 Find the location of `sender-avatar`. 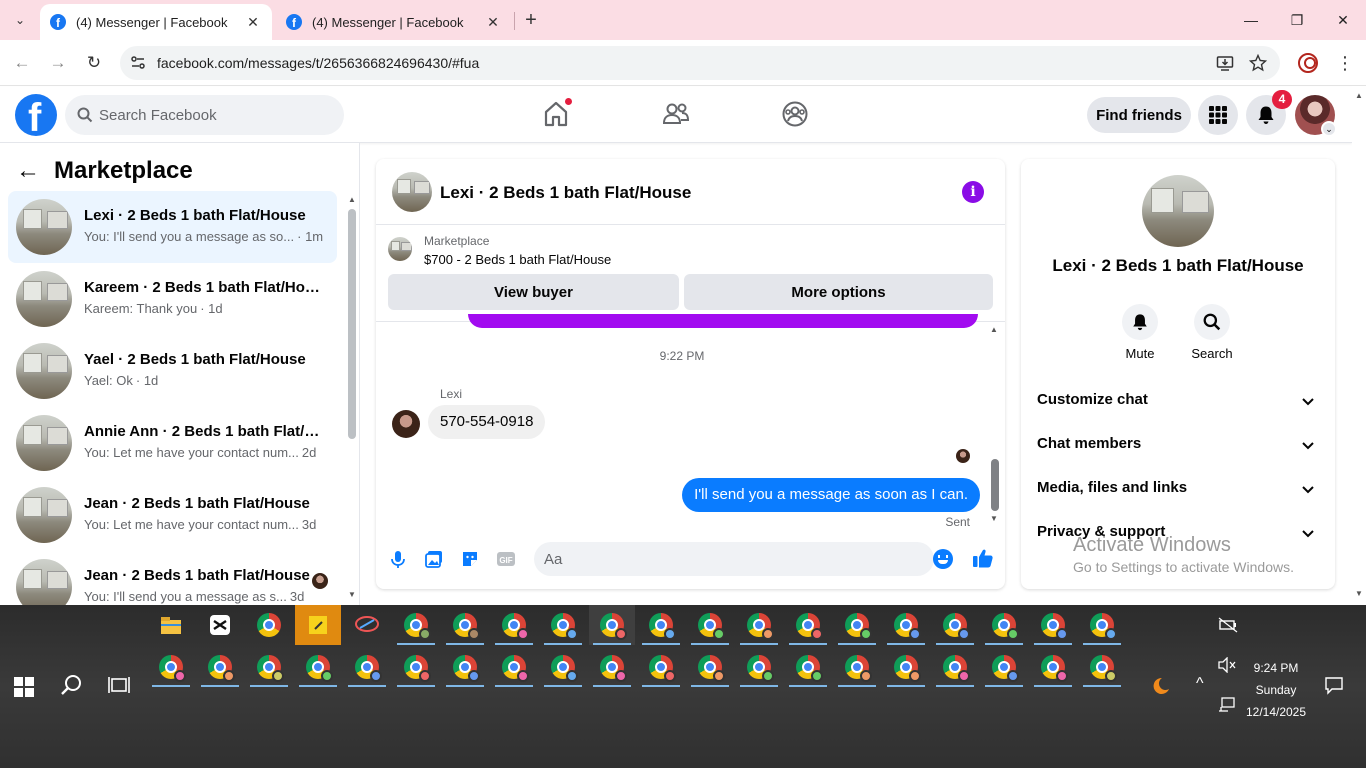

sender-avatar is located at coordinates (406, 424).